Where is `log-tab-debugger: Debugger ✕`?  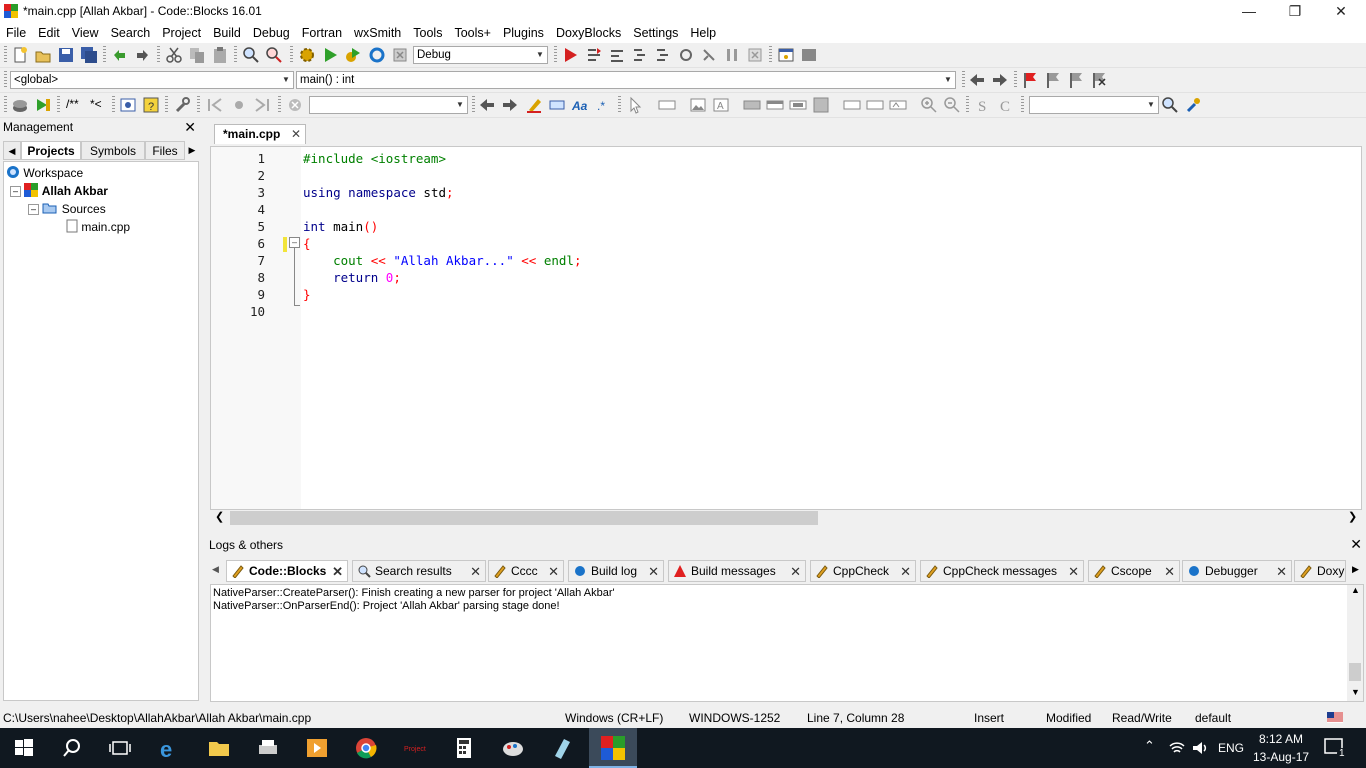 log-tab-debugger: Debugger ✕ is located at coordinates (1237, 571).